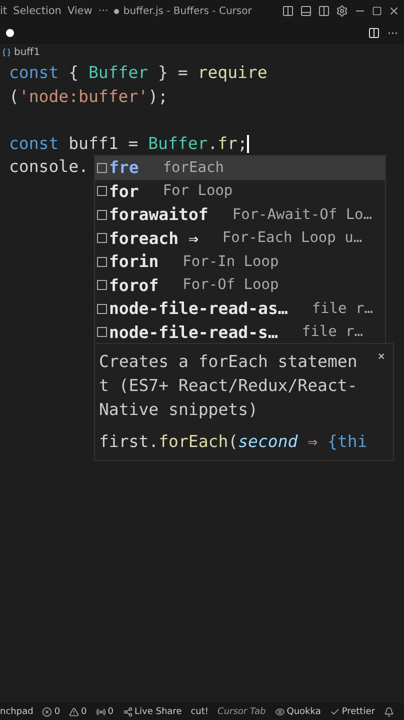 This screenshot has width=404, height=720. What do you see at coordinates (358, 711) in the screenshot?
I see `status-item: Prettier` at bounding box center [358, 711].